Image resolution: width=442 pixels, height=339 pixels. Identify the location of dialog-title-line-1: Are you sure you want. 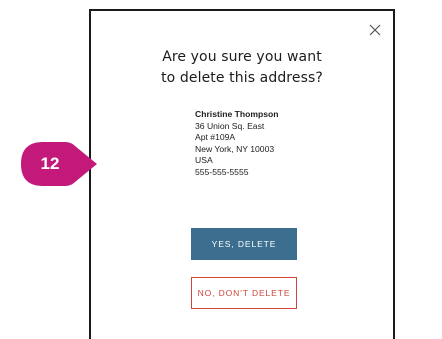
(242, 57).